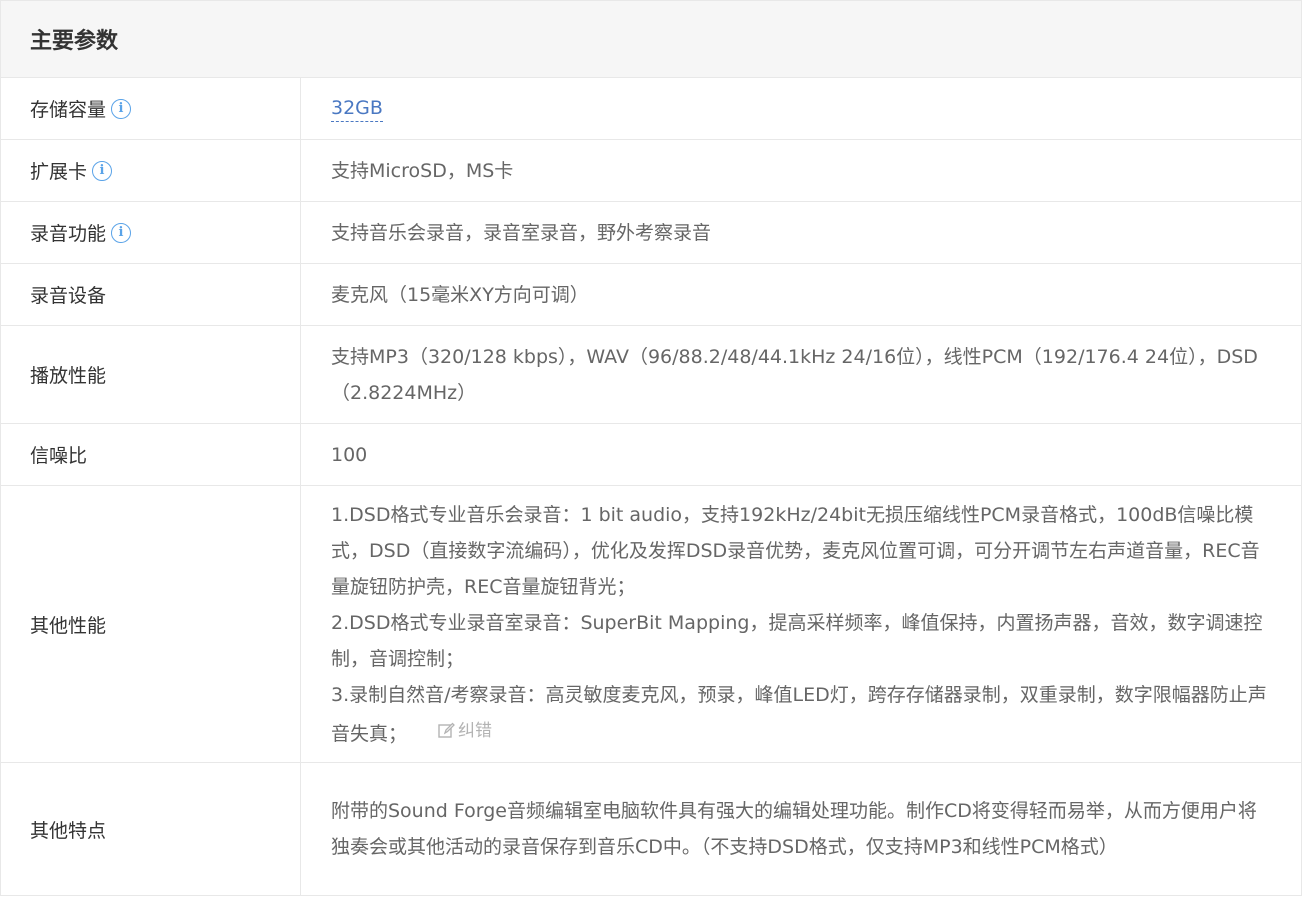 The height and width of the screenshot is (899, 1304). I want to click on spec-row-recording-device: 录音设备 麦克风（15毫米XY方向可调）, so click(651, 295).